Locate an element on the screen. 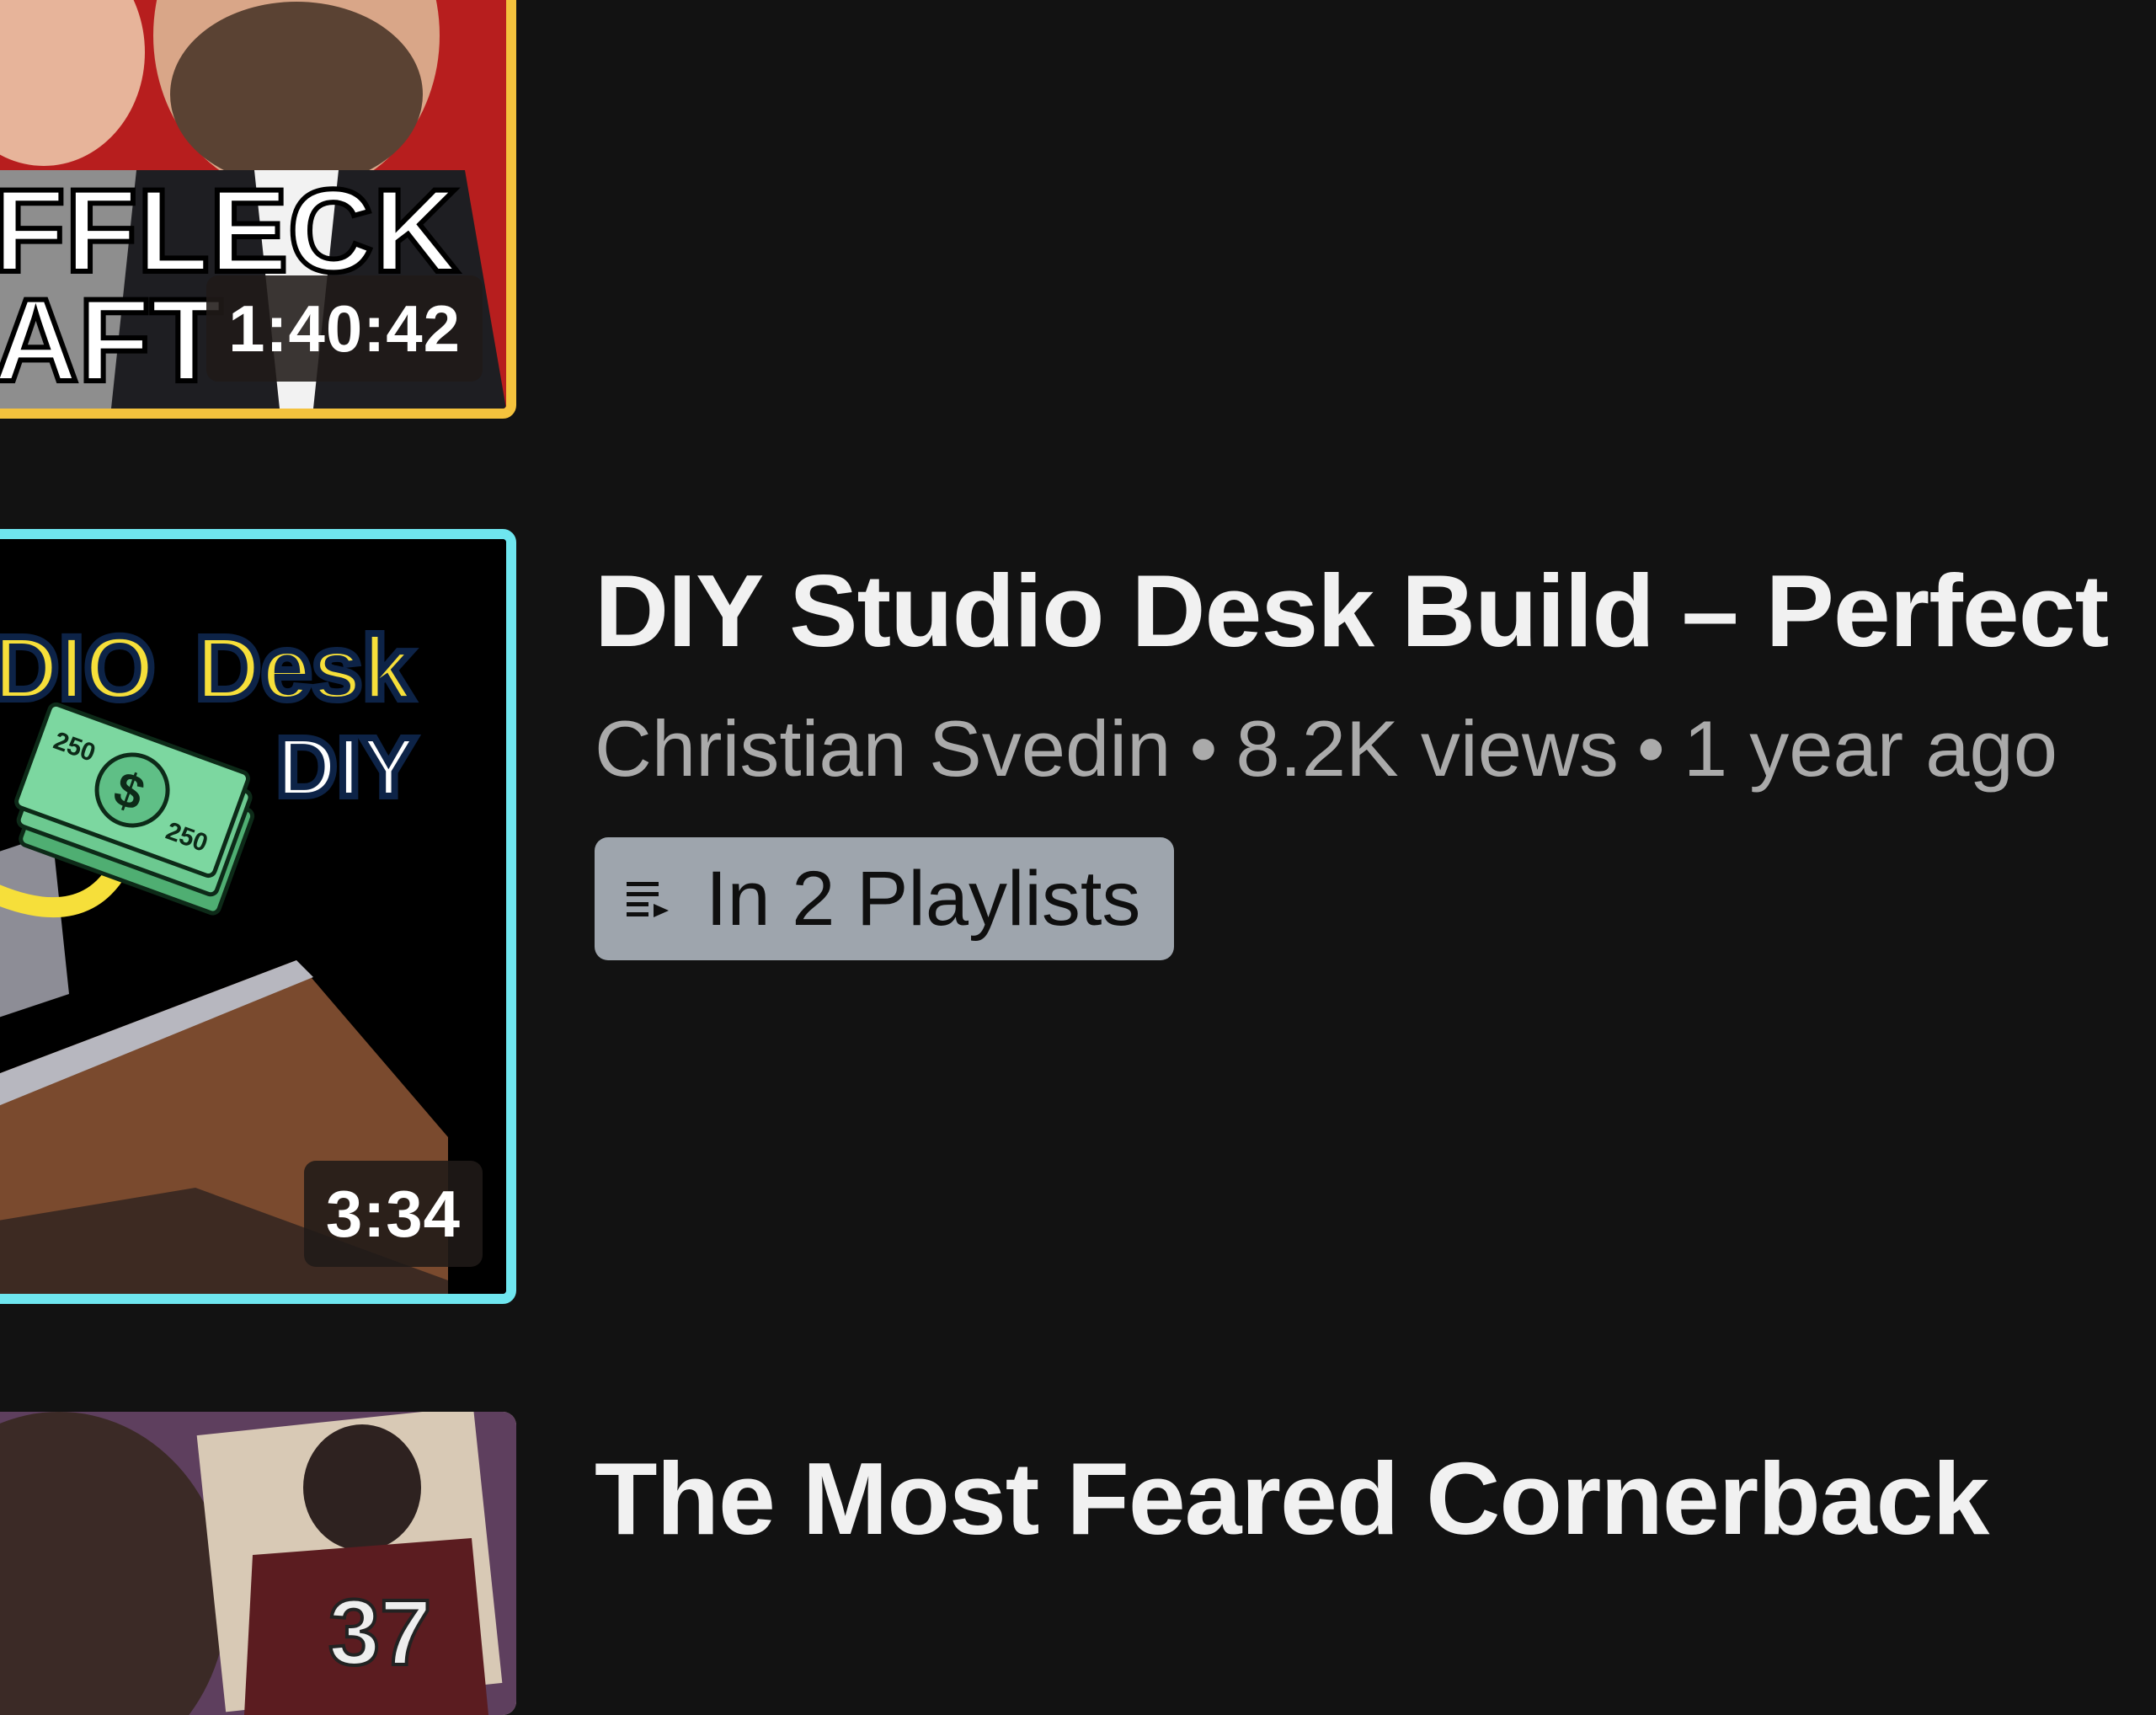 This screenshot has width=2156, height=1715. video-title: DIY Studio Desk Build – Perfect is located at coordinates (1352, 610).